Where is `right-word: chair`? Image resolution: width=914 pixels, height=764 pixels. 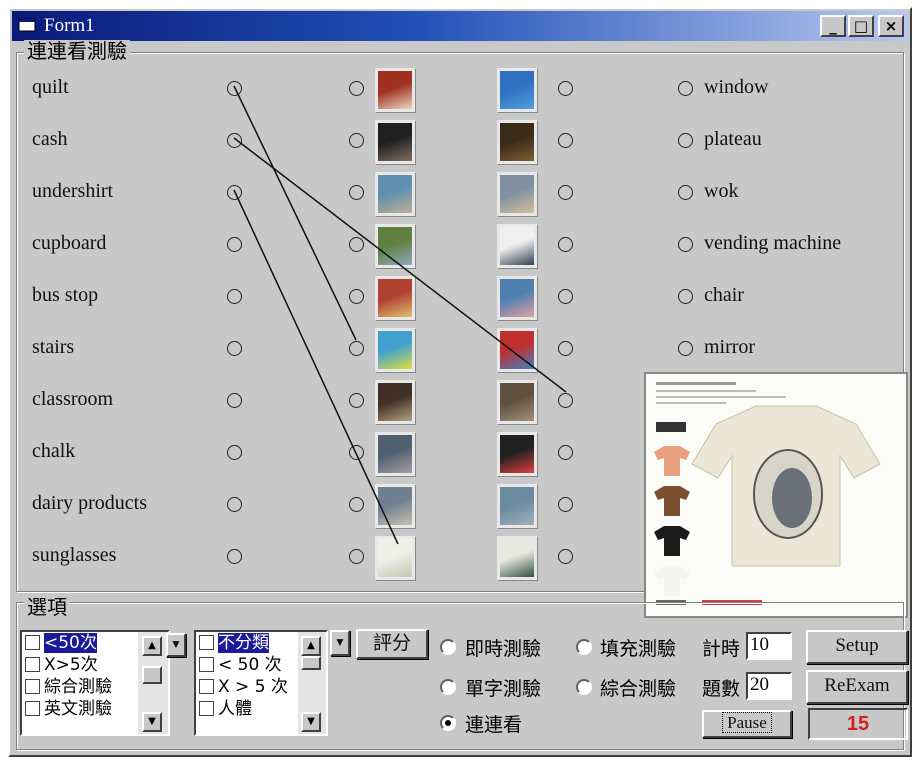 right-word: chair is located at coordinates (724, 295).